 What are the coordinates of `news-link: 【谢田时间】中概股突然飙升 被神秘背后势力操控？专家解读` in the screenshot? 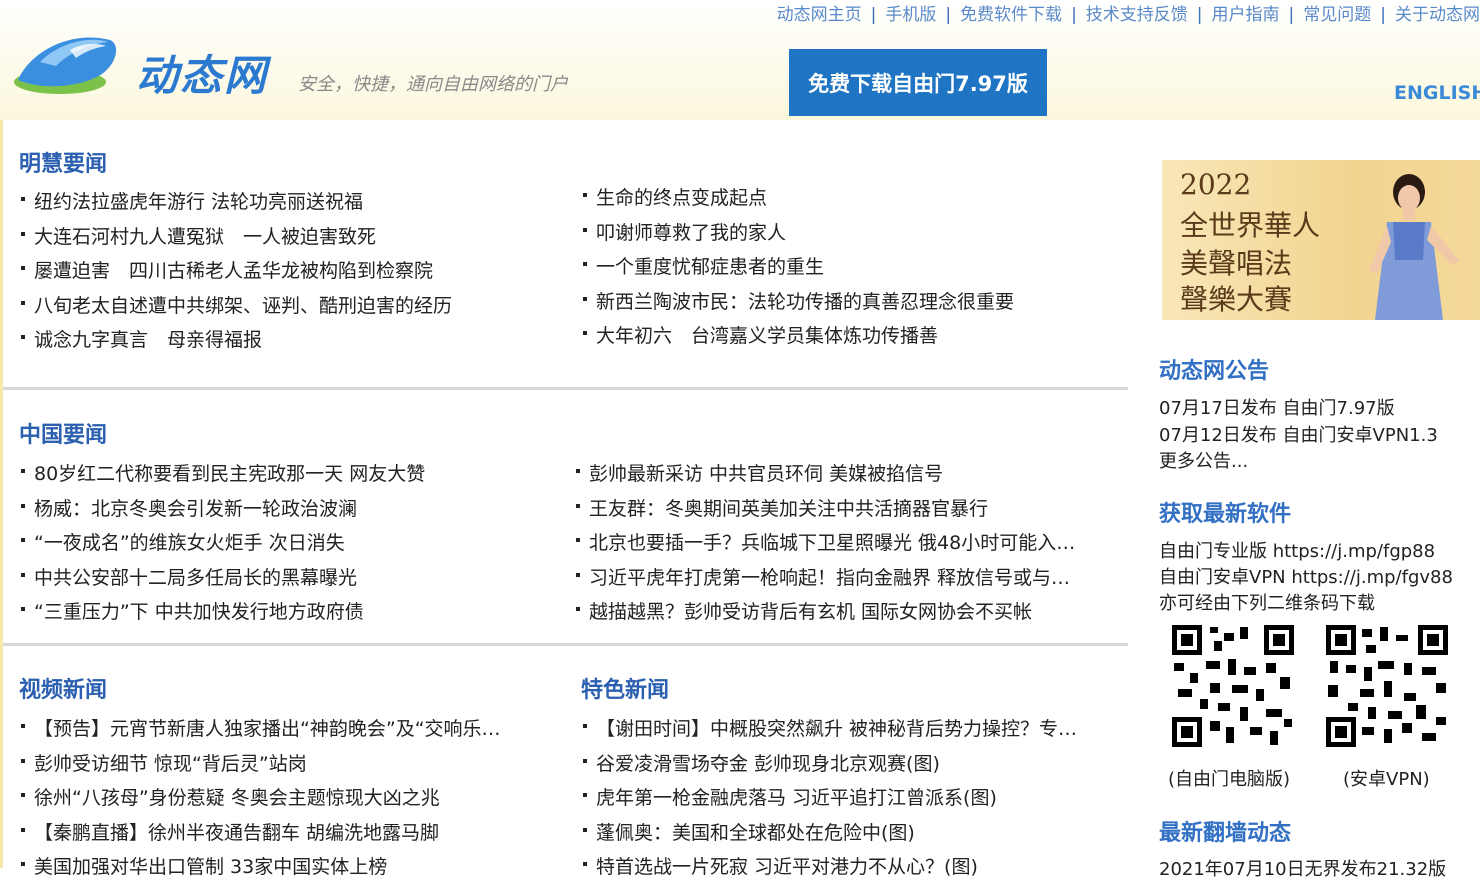 It's located at (841, 729).